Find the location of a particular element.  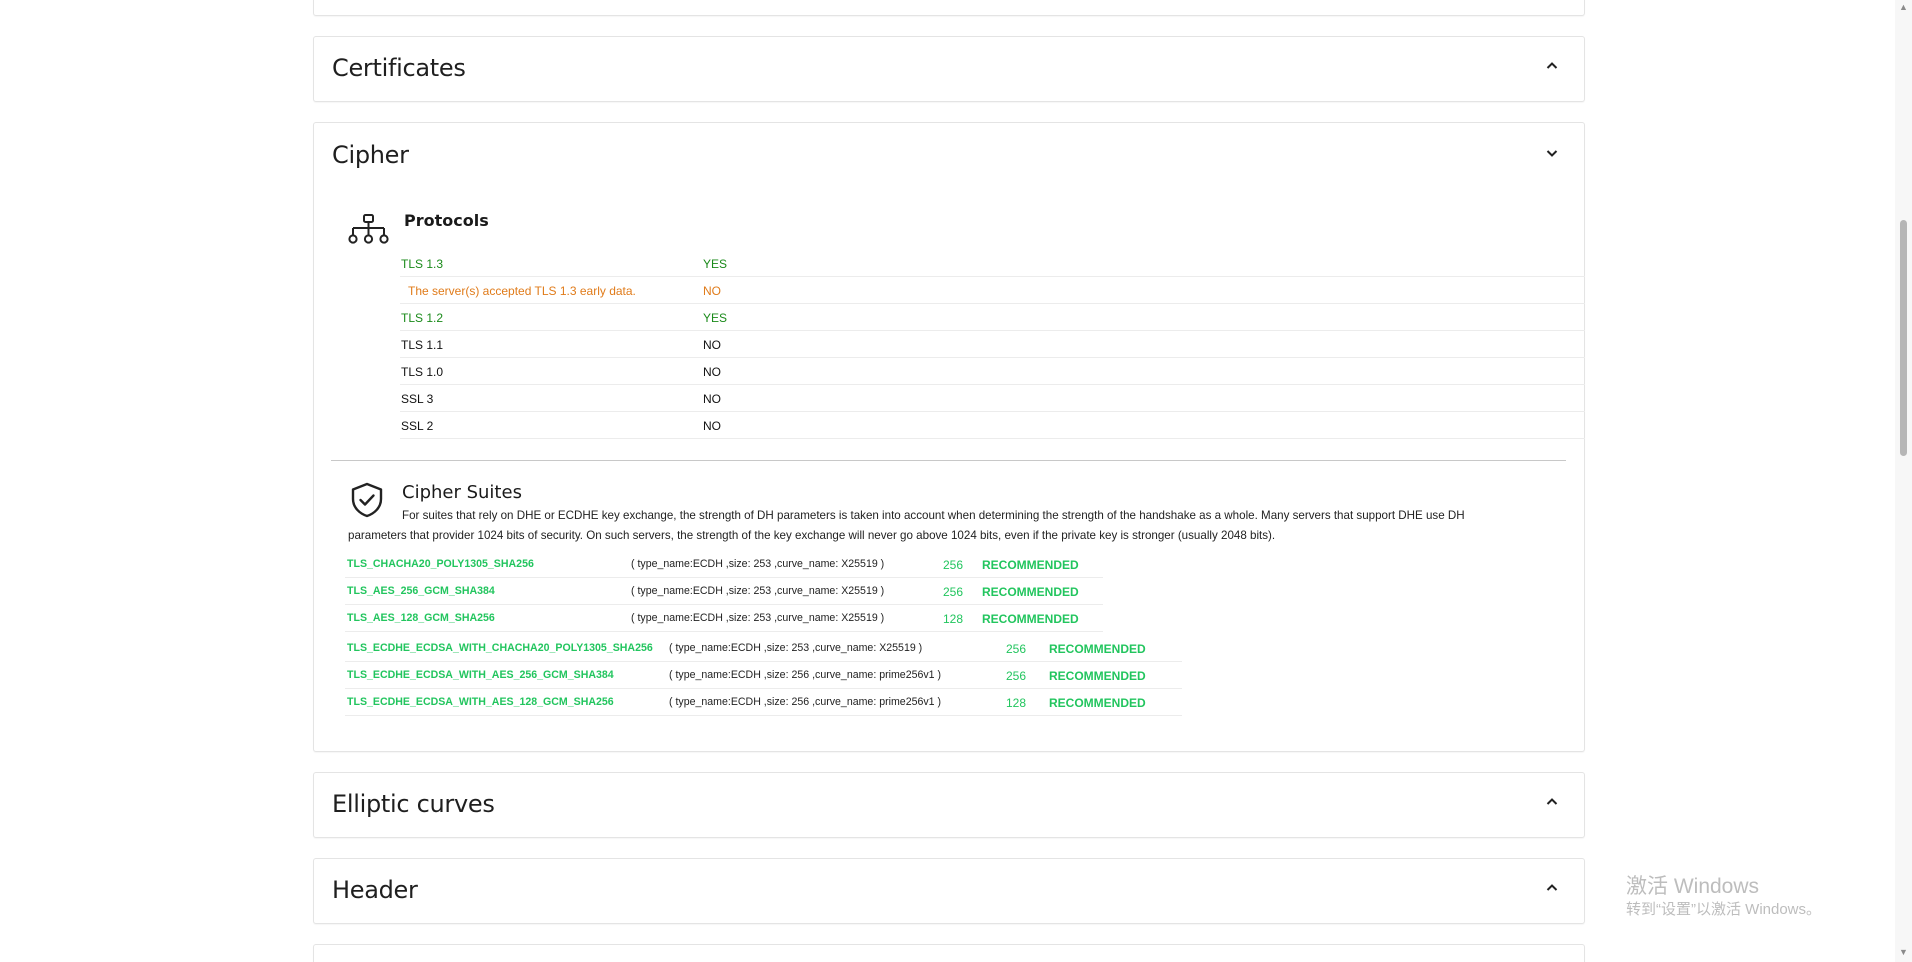

page-scrollbar: ▲ ▼ is located at coordinates (1903, 481).